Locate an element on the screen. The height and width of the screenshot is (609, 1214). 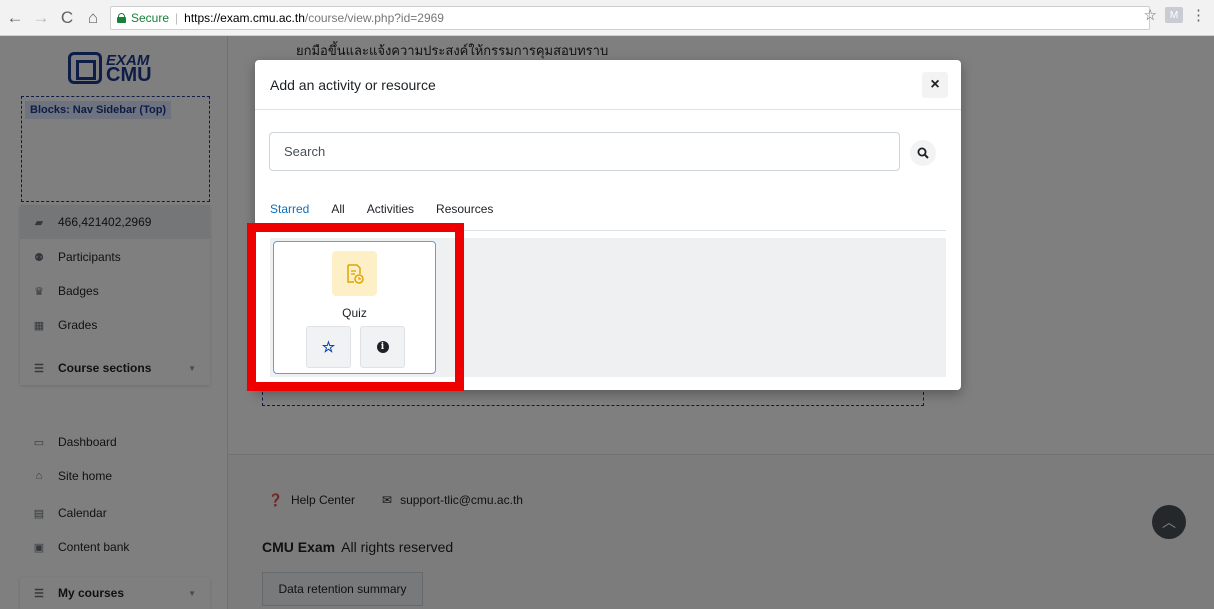
search-input: Search is located at coordinates (584, 151).